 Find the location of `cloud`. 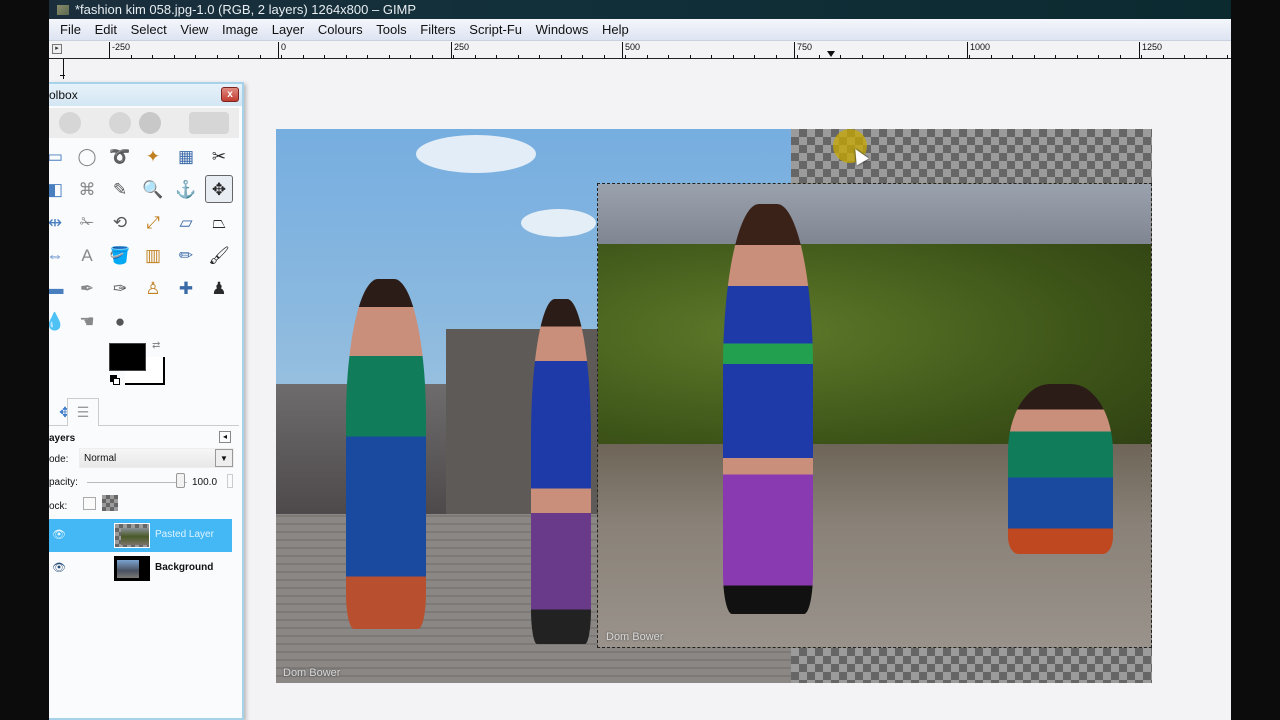

cloud is located at coordinates (476, 154).